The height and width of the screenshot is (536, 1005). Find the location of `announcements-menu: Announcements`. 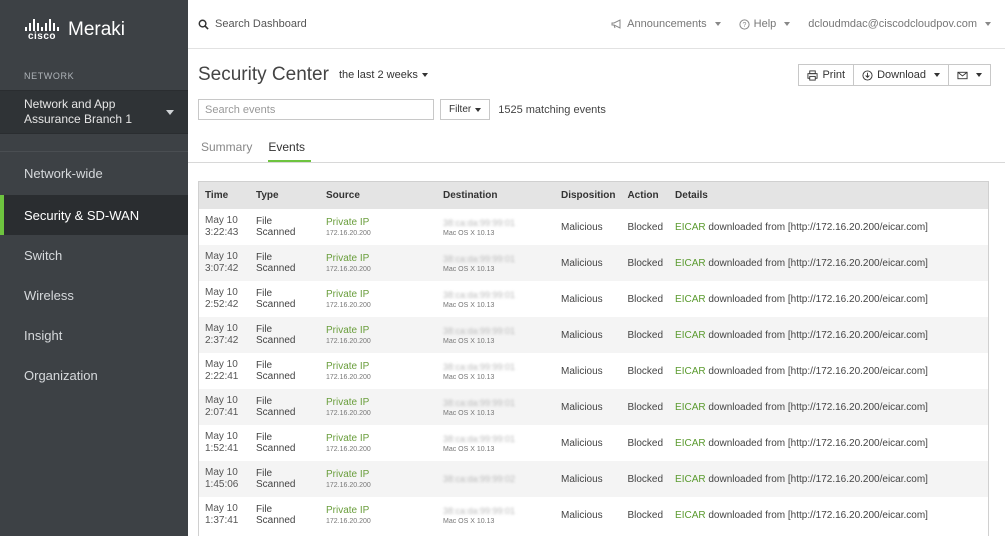

announcements-menu: Announcements is located at coordinates (666, 24).